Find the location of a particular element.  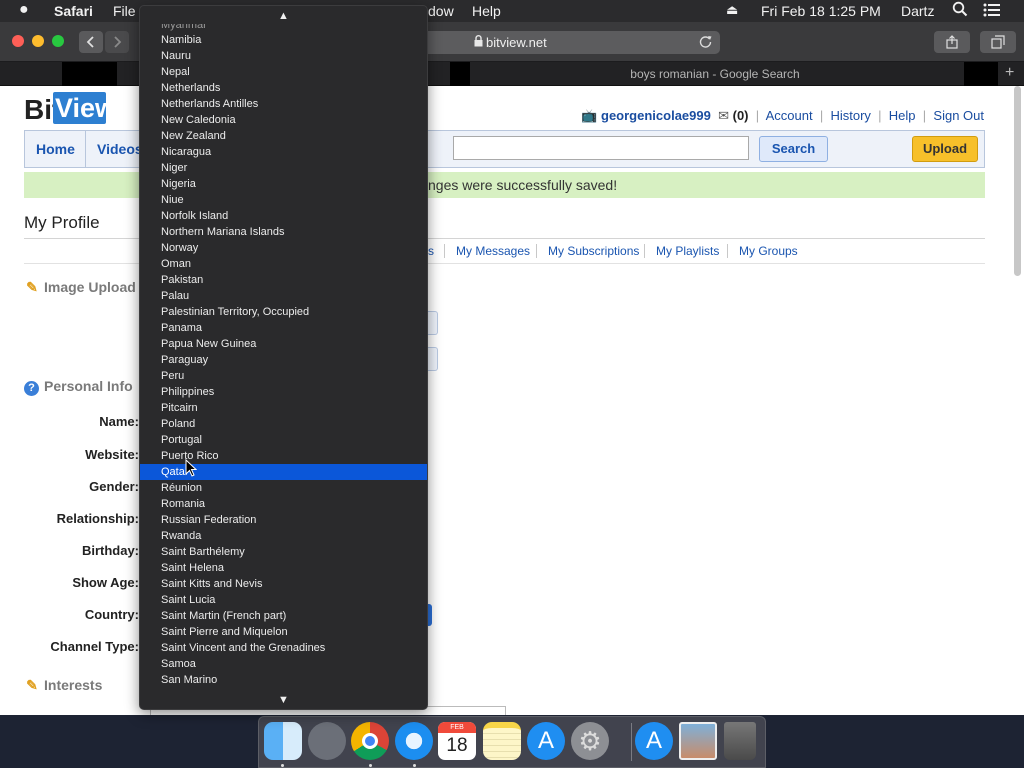

control-center-icon is located at coordinates (992, 11).